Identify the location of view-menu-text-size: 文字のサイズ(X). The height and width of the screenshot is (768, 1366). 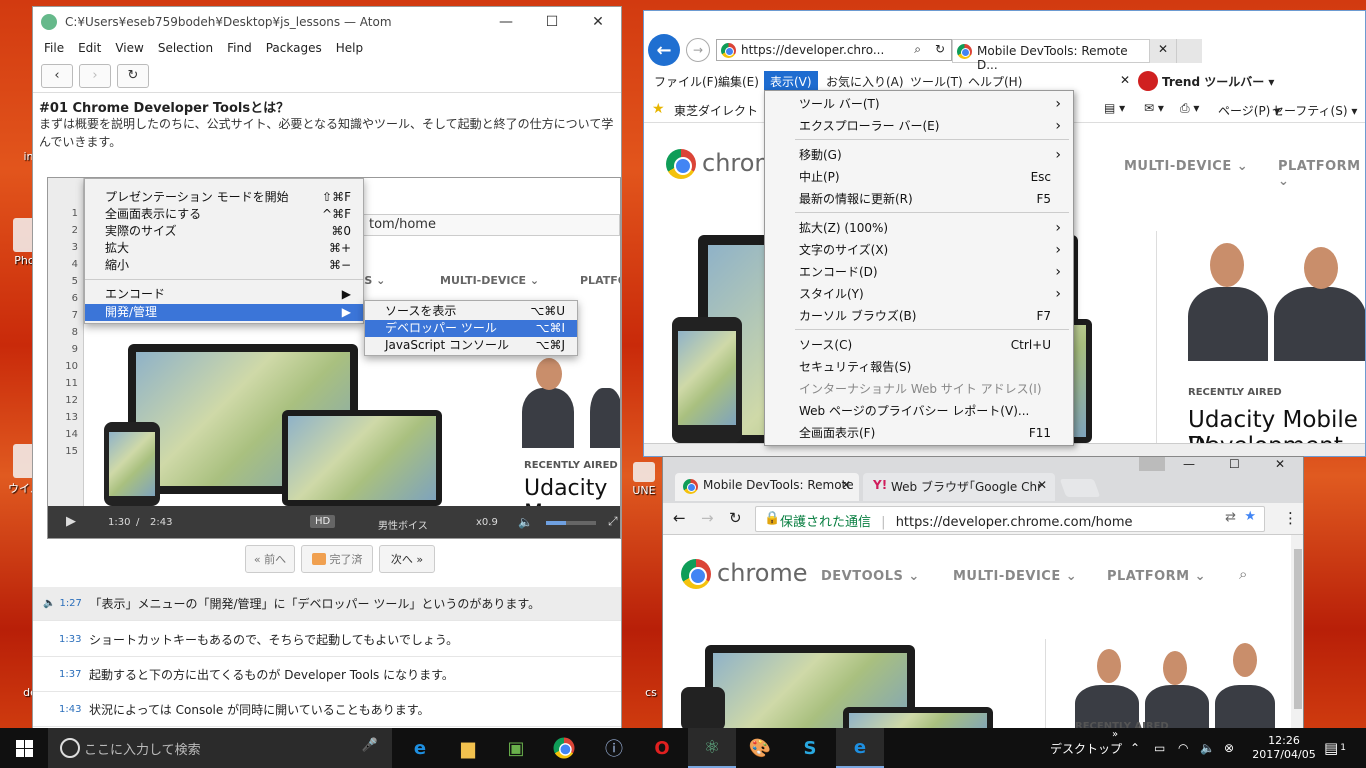
(919, 250).